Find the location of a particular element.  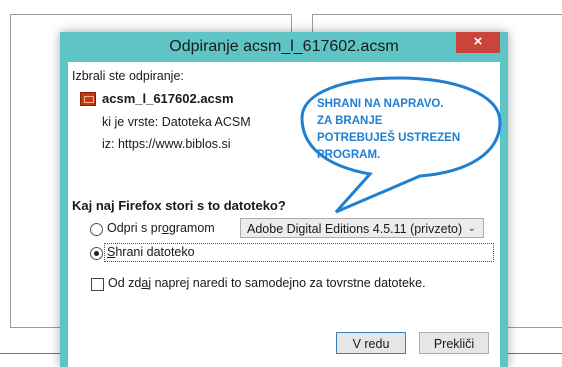

open-with-label: Odpri s programom is located at coordinates (161, 228).